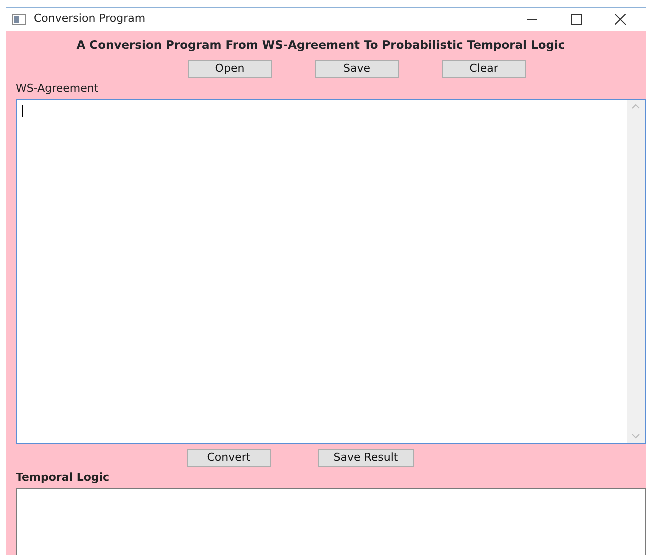 The image size is (646, 555). What do you see at coordinates (636, 436) in the screenshot?
I see `scroll-down-icon` at bounding box center [636, 436].